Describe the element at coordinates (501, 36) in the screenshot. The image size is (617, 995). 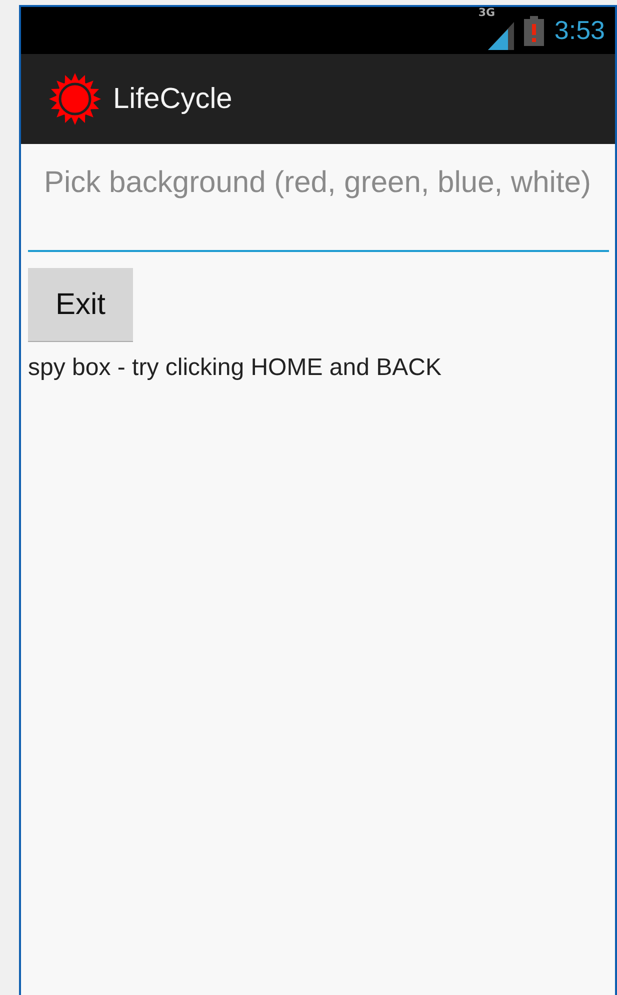
I see `signal-icon` at that location.